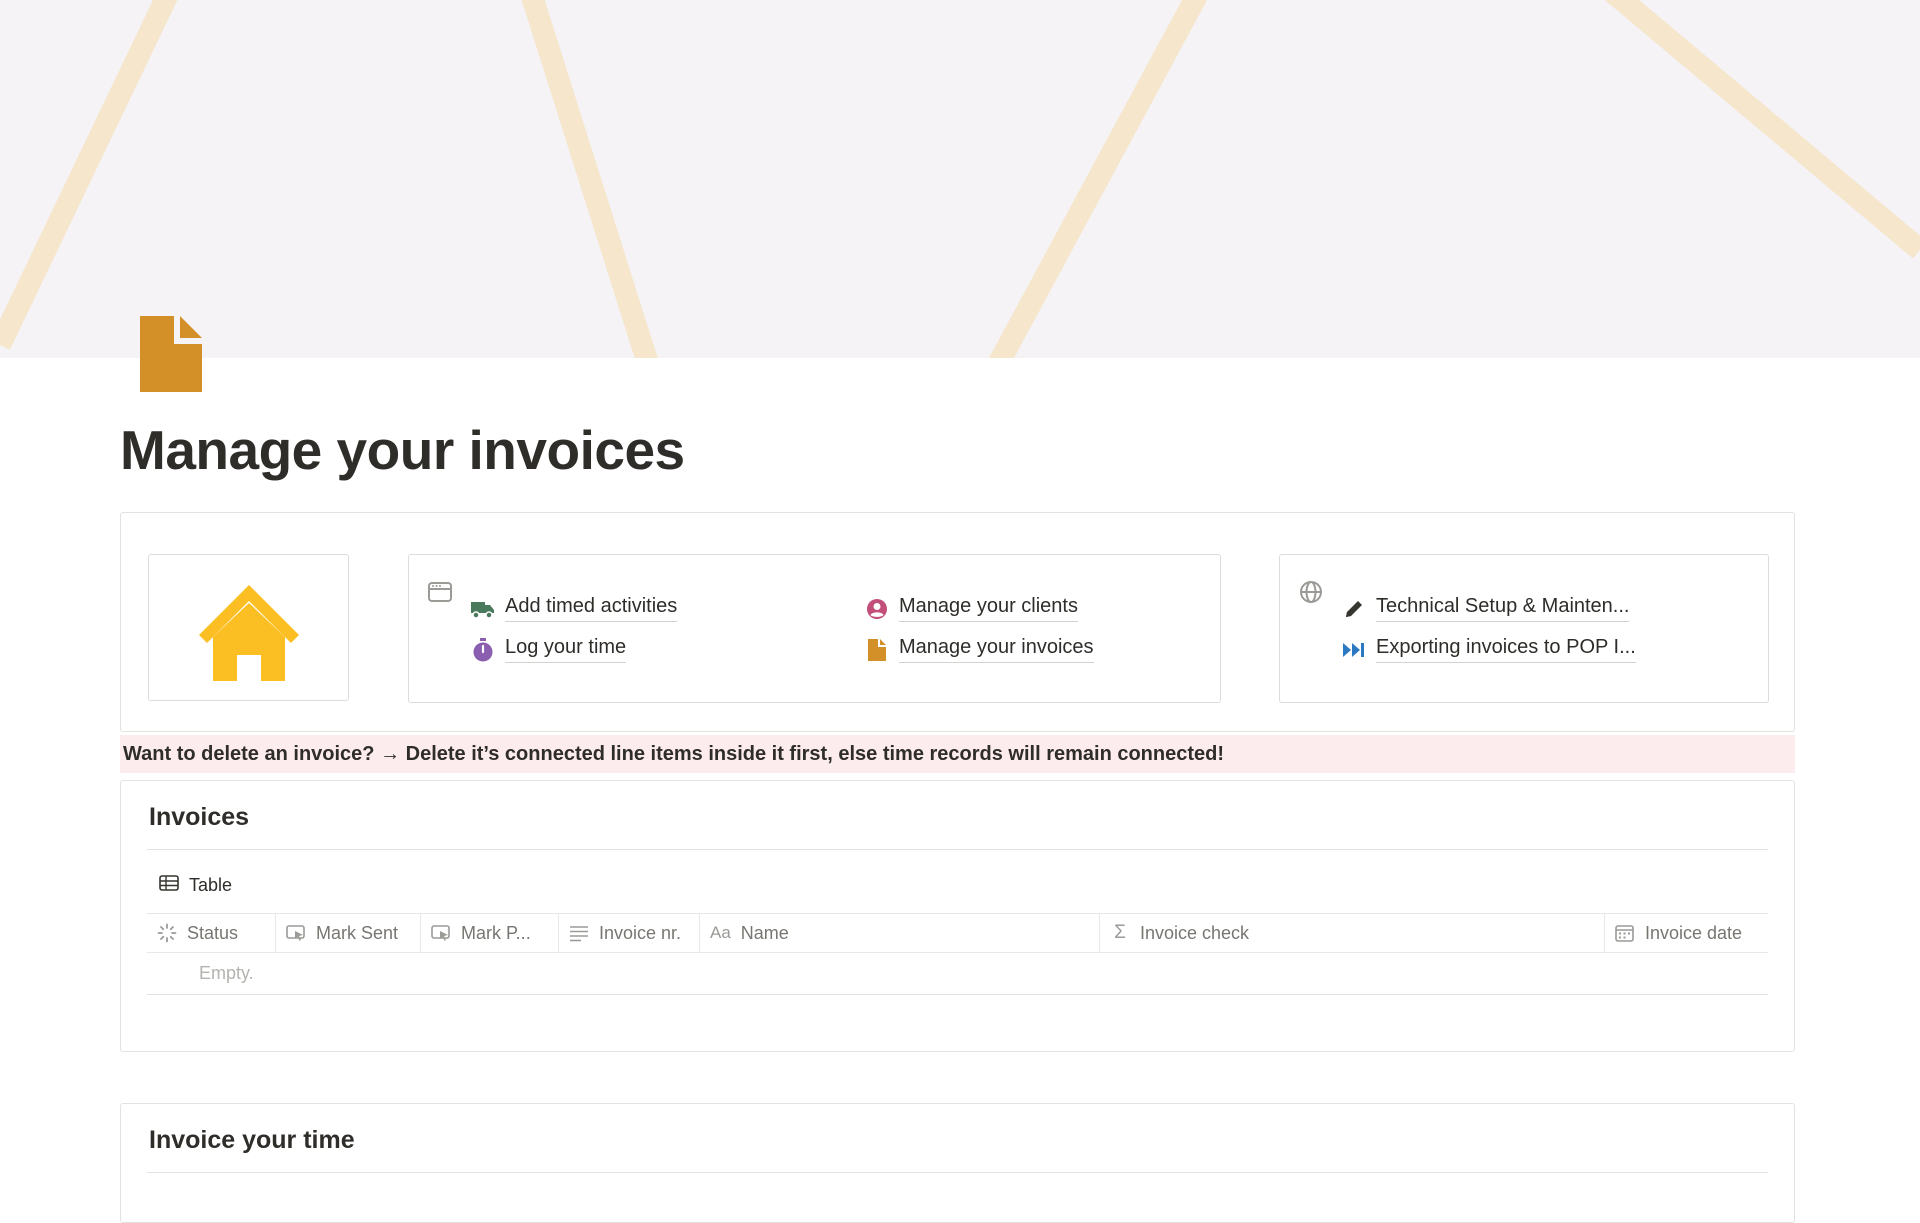 This screenshot has width=1920, height=1223. I want to click on truck-icon, so click(483, 609).